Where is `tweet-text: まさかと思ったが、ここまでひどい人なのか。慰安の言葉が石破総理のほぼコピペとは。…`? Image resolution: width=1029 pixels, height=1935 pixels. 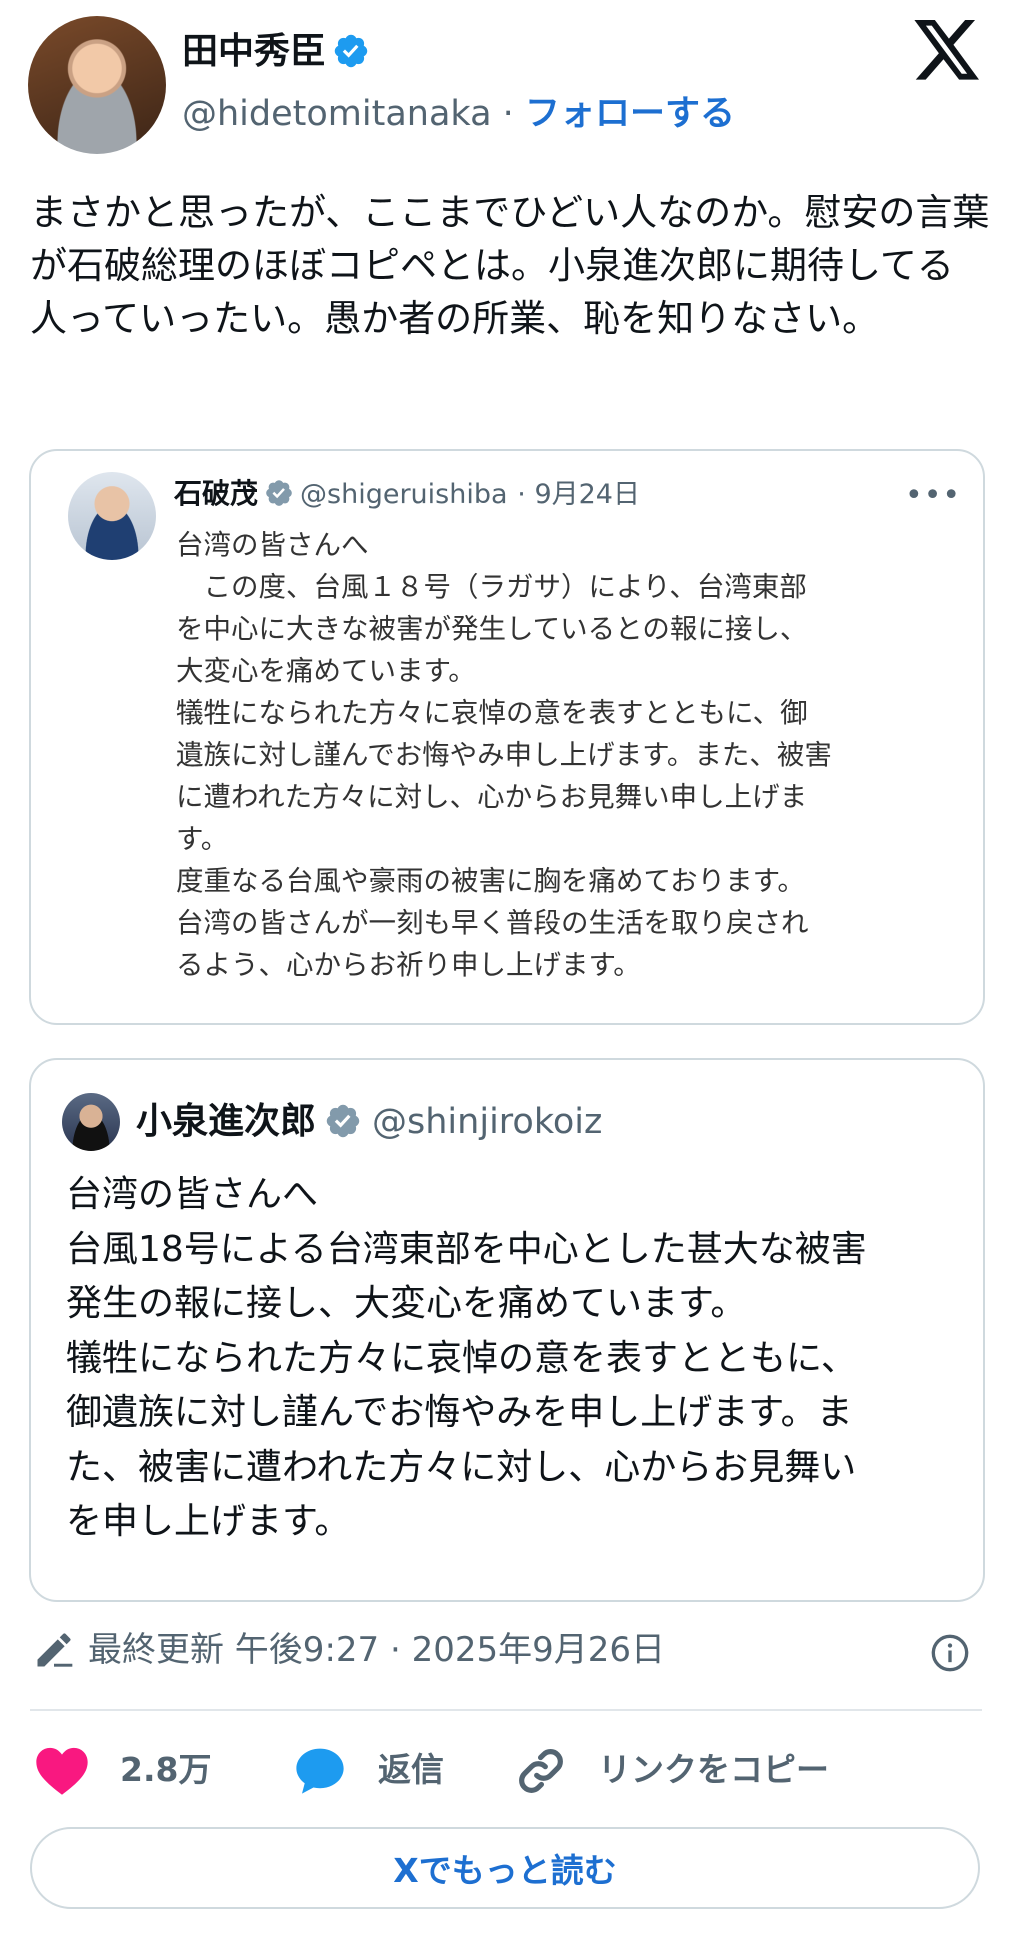
tweet-text: まさかと思ったが、ここまでひどい人なのか。慰安の言葉が石破総理のほぼコピペとは。… is located at coordinates (510, 265).